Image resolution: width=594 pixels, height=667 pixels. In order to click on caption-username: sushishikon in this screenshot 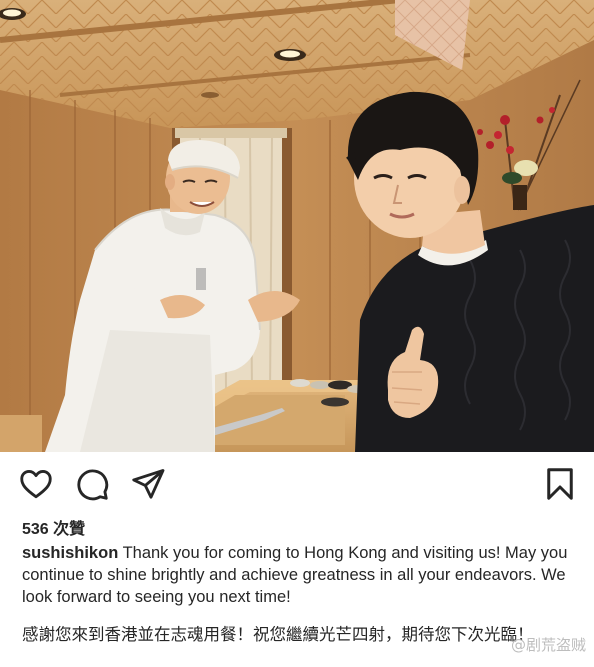, I will do `click(70, 553)`.